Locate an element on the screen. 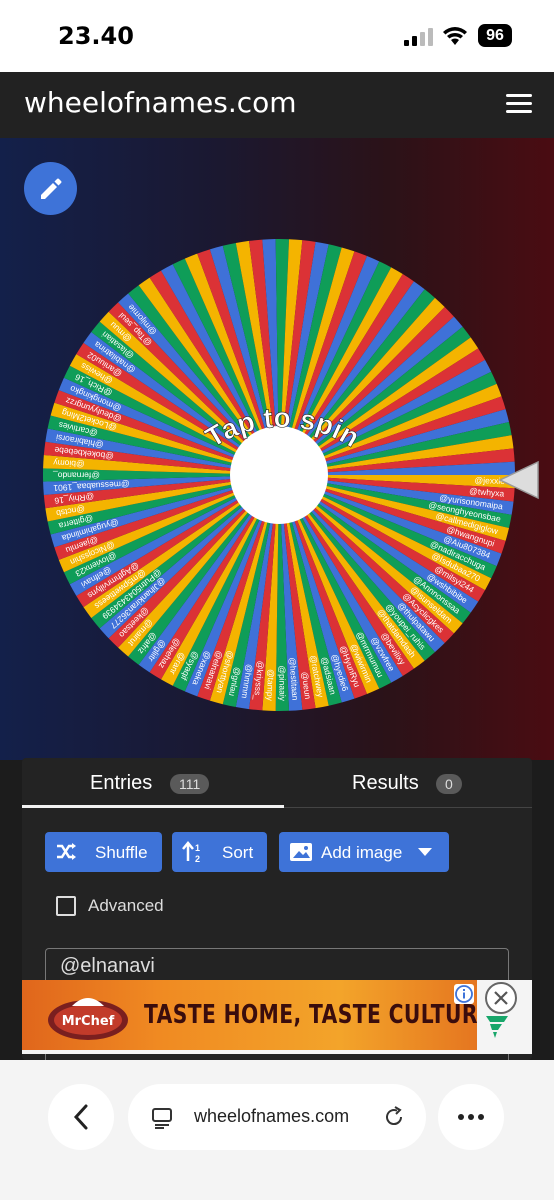 This screenshot has width=554, height=1200. advanced-label: Advanced is located at coordinates (126, 905).